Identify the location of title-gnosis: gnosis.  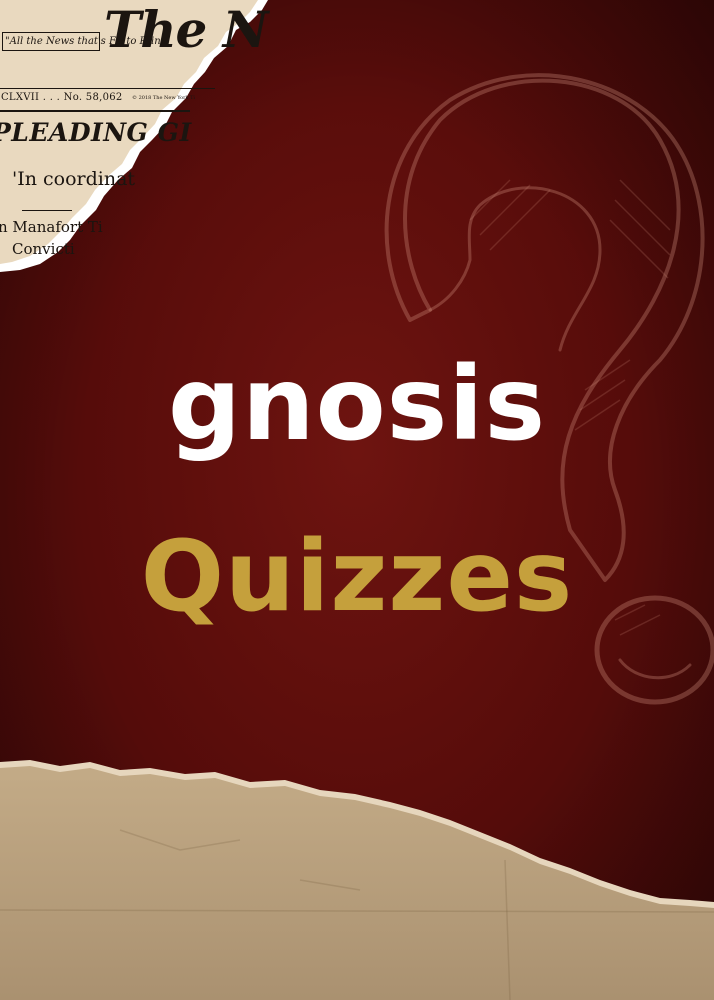
(357, 404).